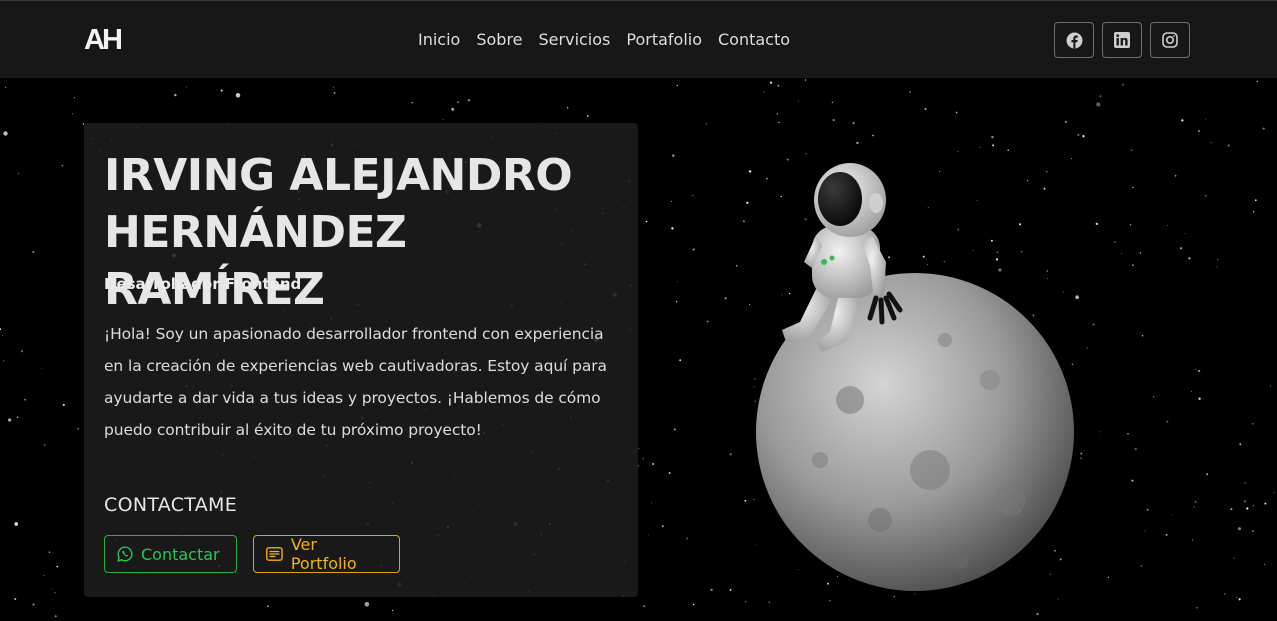 This screenshot has width=1277, height=621. I want to click on contact-button: Contactar, so click(170, 554).